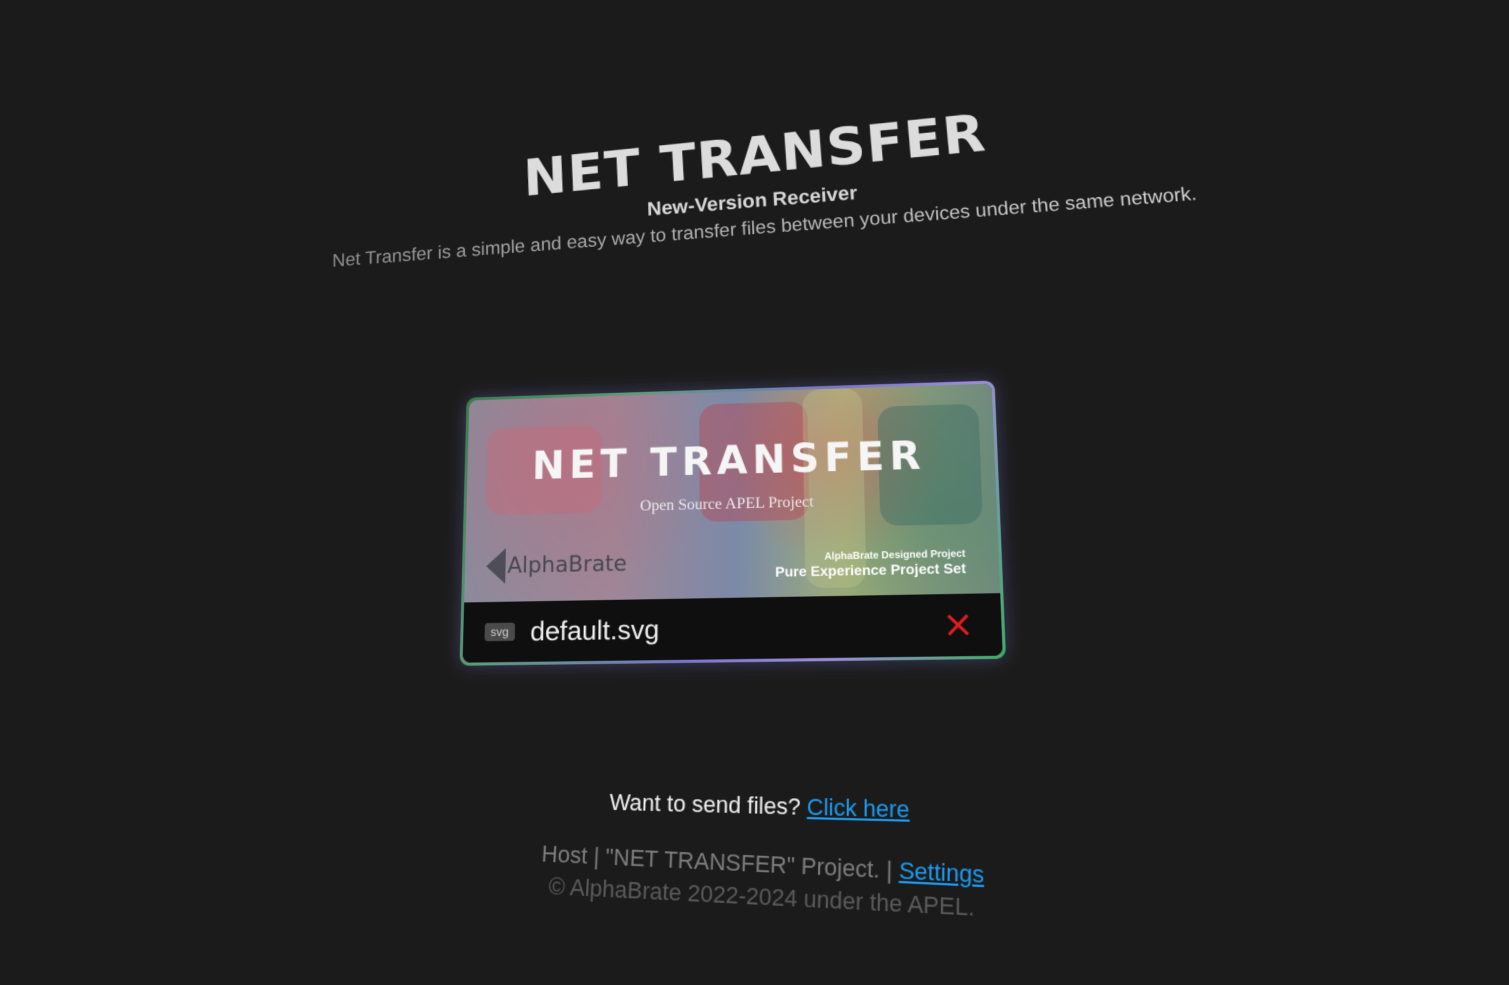 The image size is (1509, 985). I want to click on brand: AlphaBrate, so click(556, 565).